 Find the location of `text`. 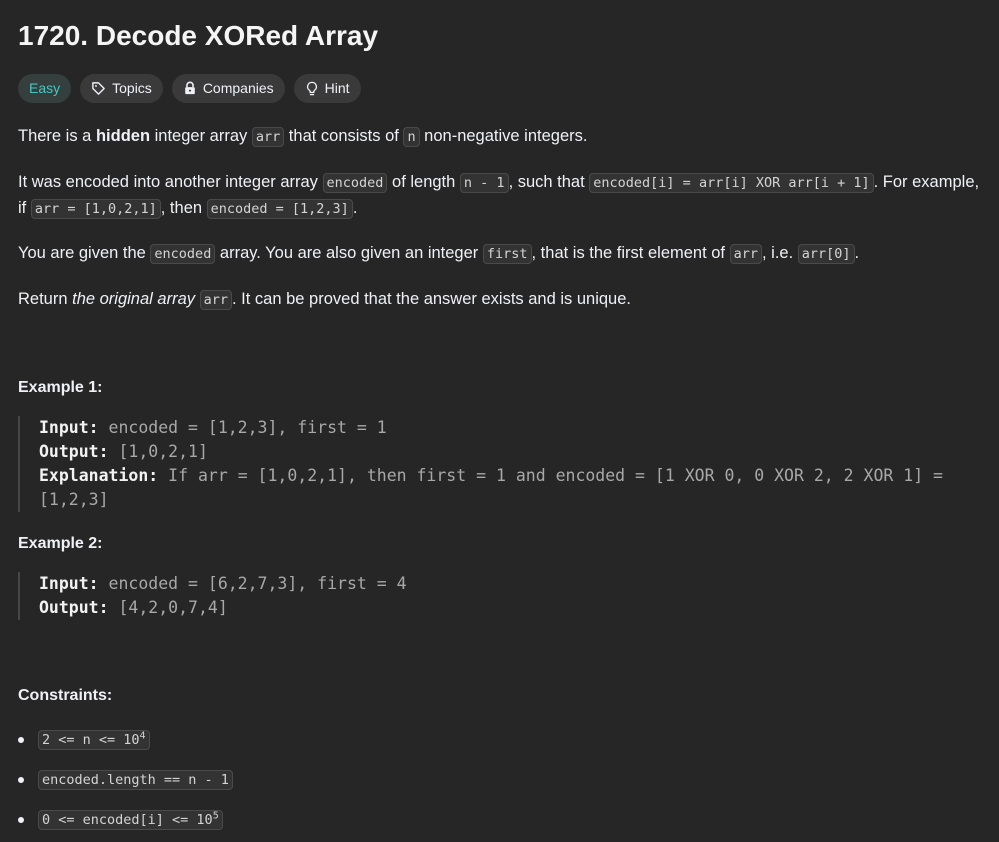

text is located at coordinates (197, 299).